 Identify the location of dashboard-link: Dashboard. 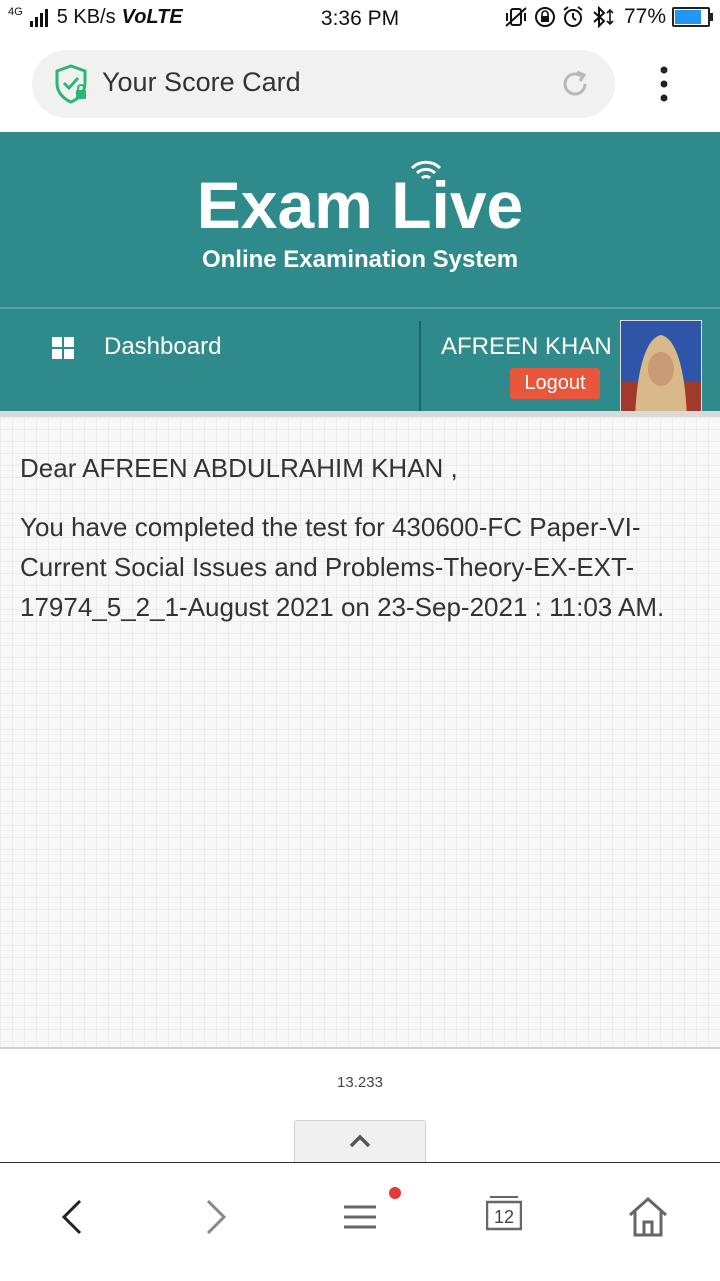
(162, 347).